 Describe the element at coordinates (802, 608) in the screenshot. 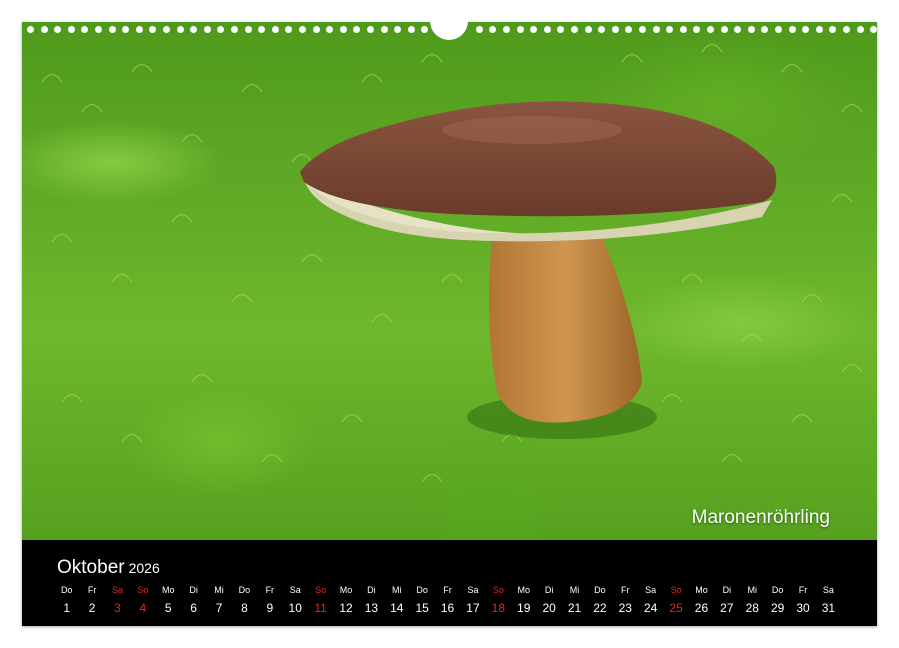

I see `day-number: 30` at that location.